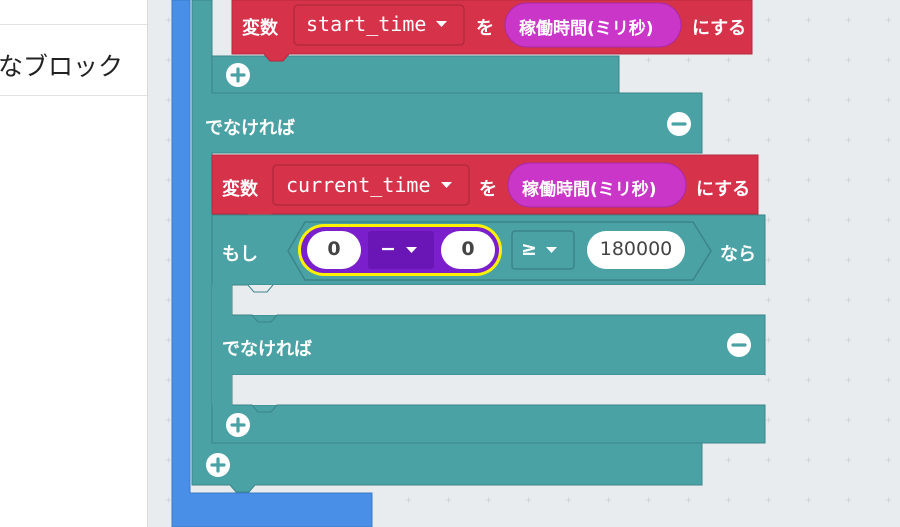 Image resolution: width=900 pixels, height=527 pixels. Describe the element at coordinates (679, 124) in the screenshot. I see `remove-else-button` at that location.